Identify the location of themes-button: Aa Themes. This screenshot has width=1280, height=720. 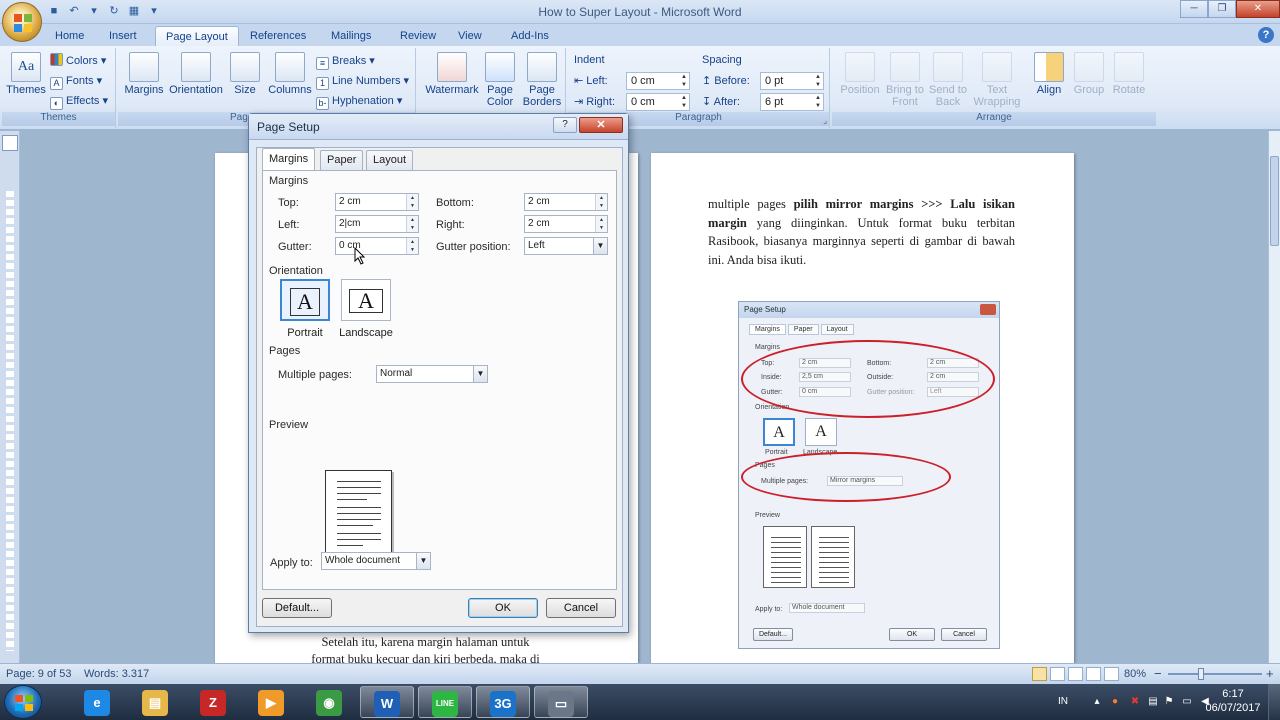
(26, 74).